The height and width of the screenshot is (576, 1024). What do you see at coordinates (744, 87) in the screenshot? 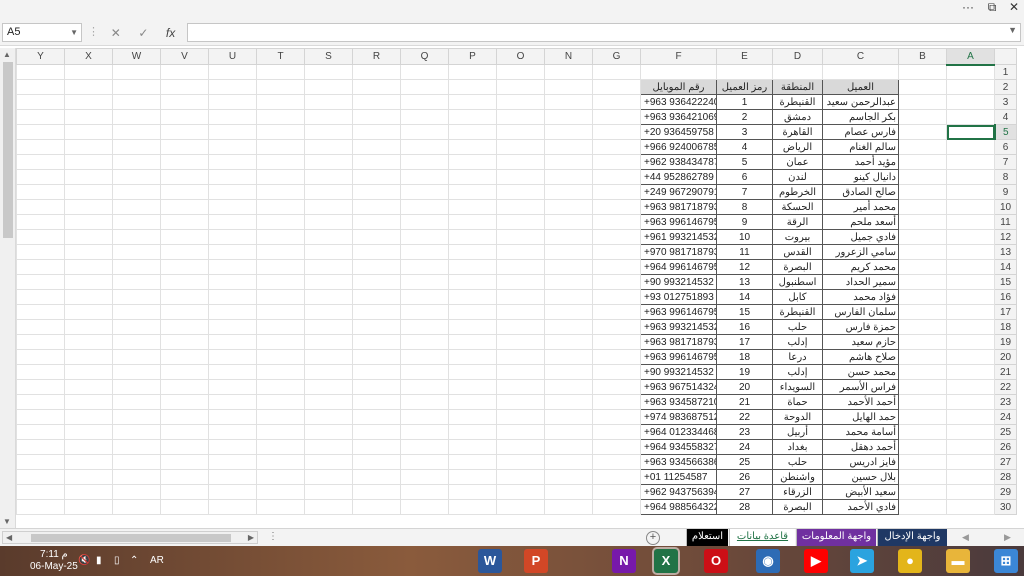
I see `header-code: رمز العميل` at bounding box center [744, 87].